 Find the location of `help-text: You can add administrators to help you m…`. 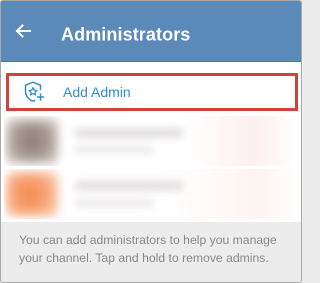

help-text: You can add administrators to help you m… is located at coordinates (148, 249).